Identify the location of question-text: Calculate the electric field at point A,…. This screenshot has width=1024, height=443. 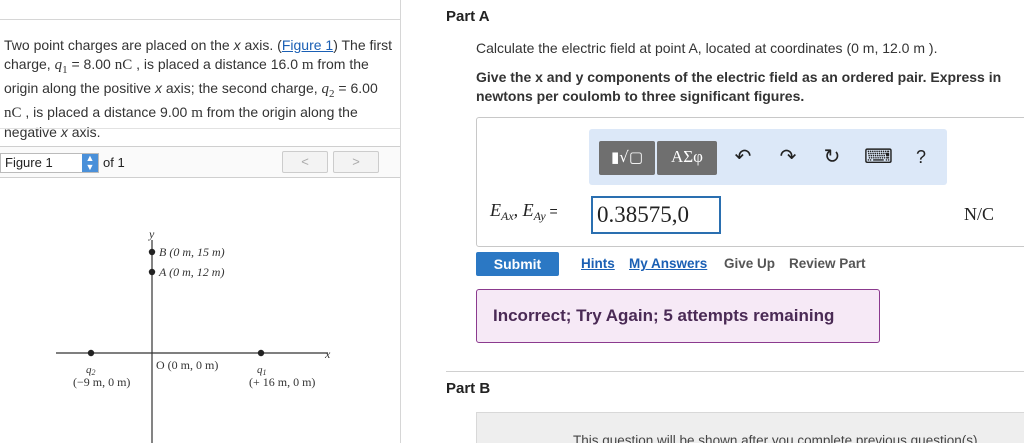
(707, 48).